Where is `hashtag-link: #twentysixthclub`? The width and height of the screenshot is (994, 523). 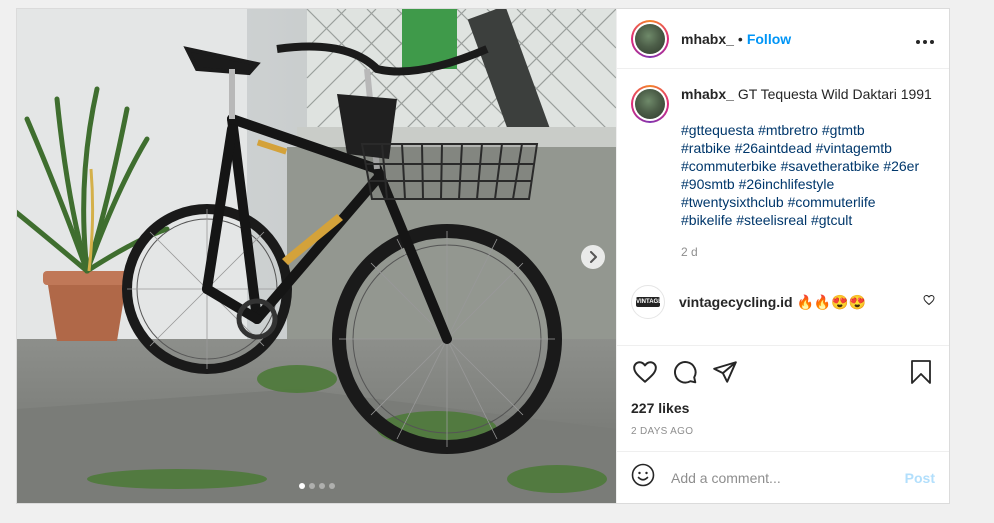 hashtag-link: #twentysixthclub is located at coordinates (732, 202).